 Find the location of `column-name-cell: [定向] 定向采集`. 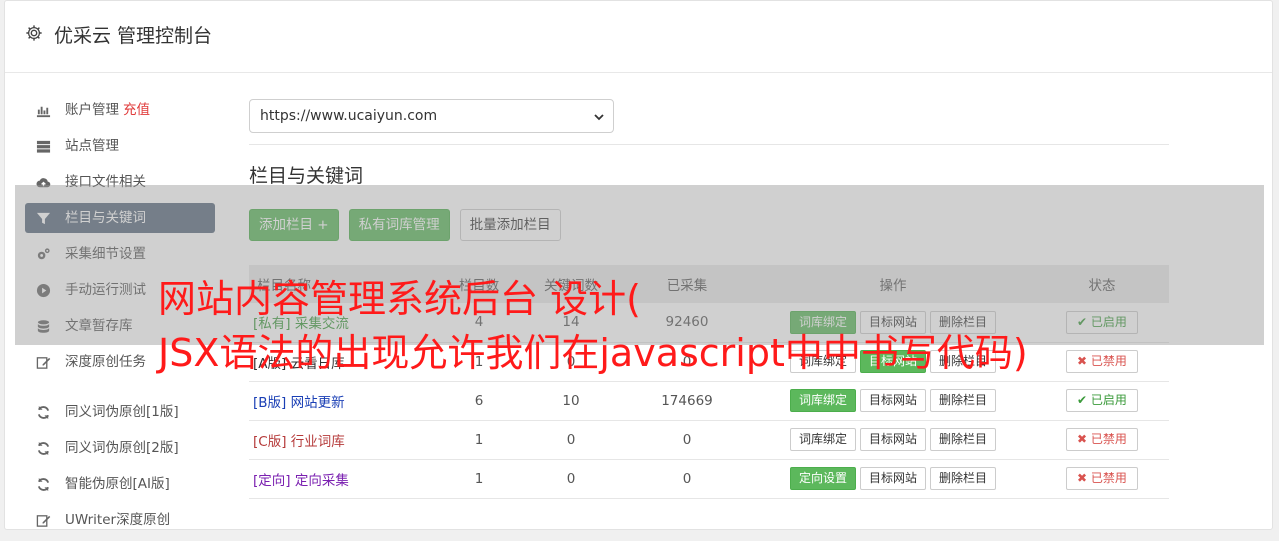

column-name-cell: [定向] 定向采集 is located at coordinates (344, 479).